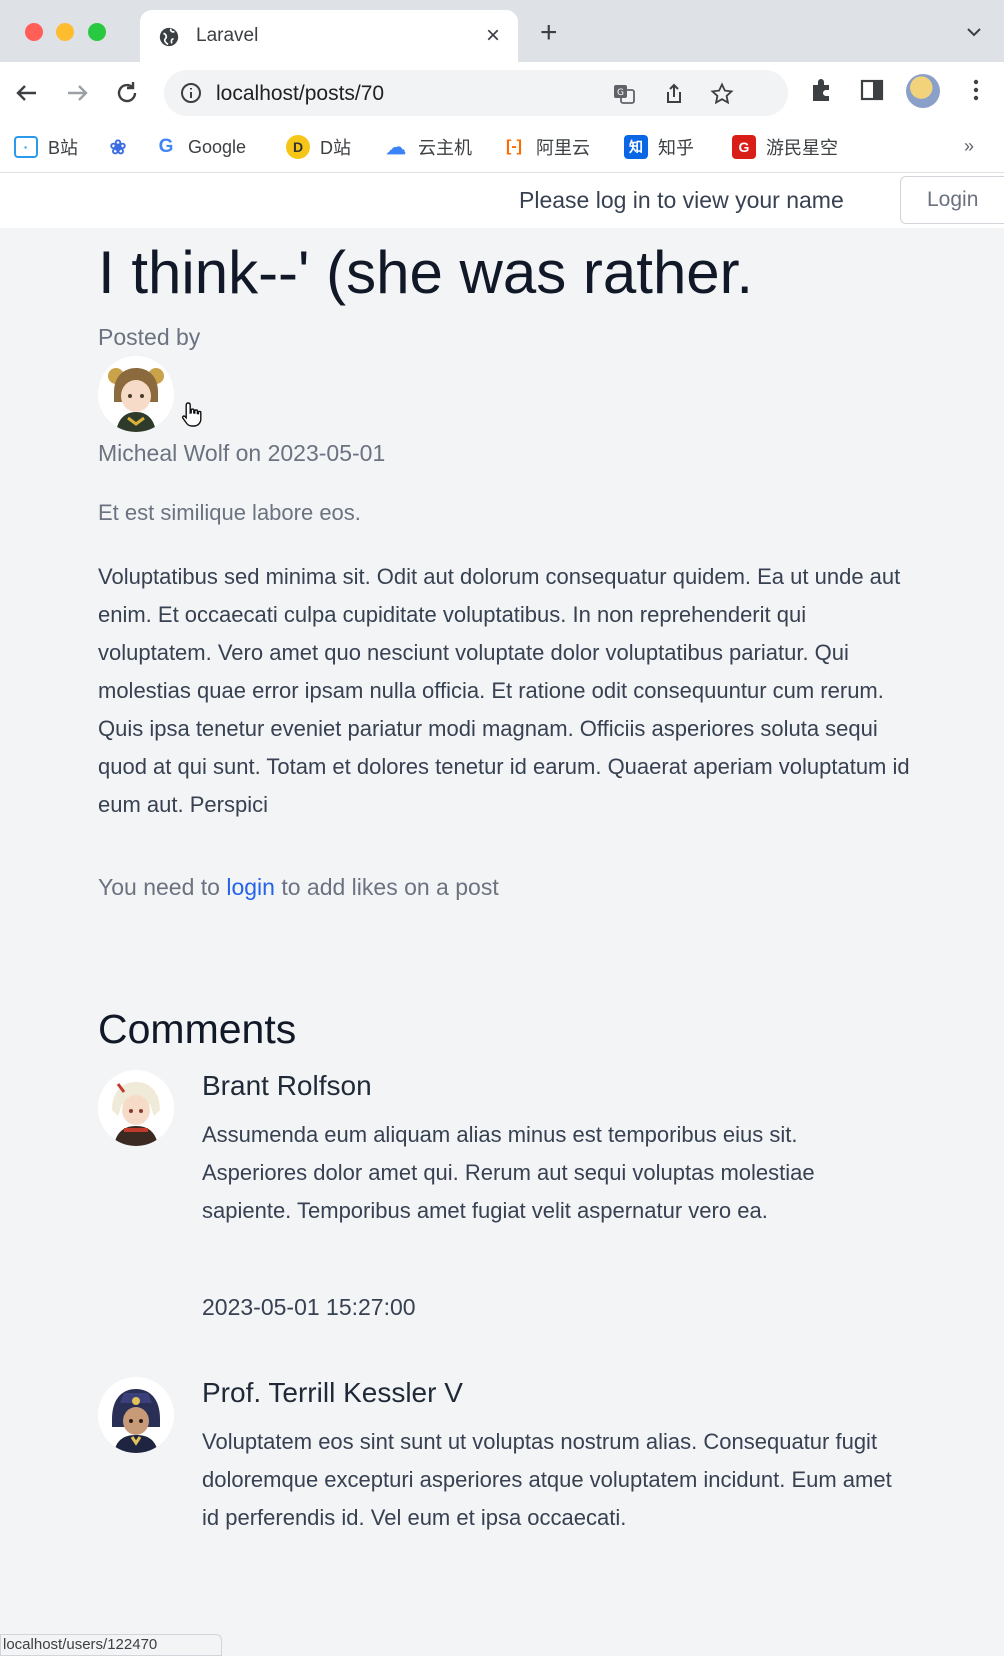 The image size is (1004, 1656). Describe the element at coordinates (26, 147) in the screenshot. I see `tv-icon: ·` at that location.